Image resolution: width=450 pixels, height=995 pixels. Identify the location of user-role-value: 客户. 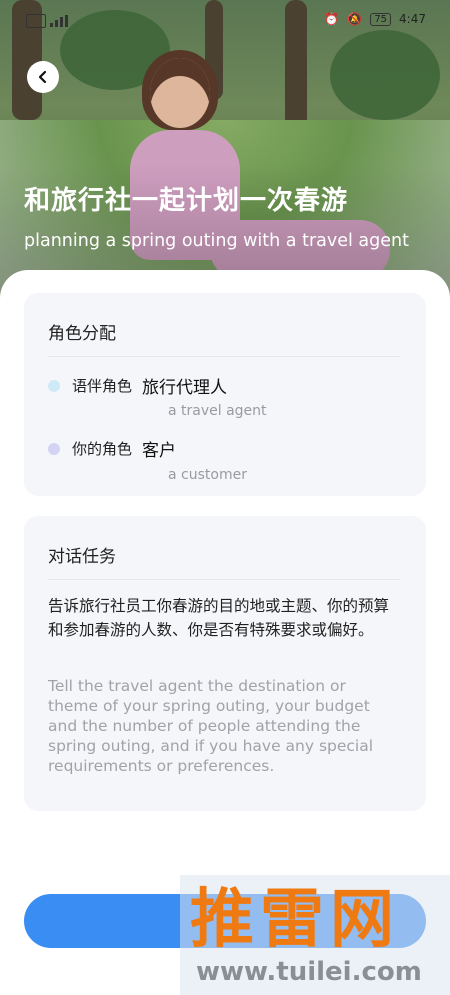
(159, 451).